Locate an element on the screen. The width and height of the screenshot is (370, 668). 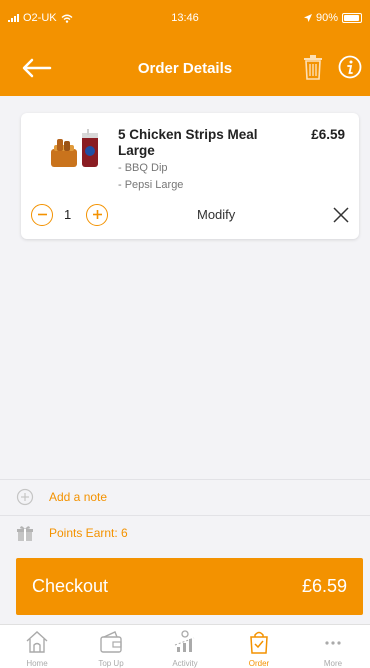
location-arrow-icon is located at coordinates (307, 18).